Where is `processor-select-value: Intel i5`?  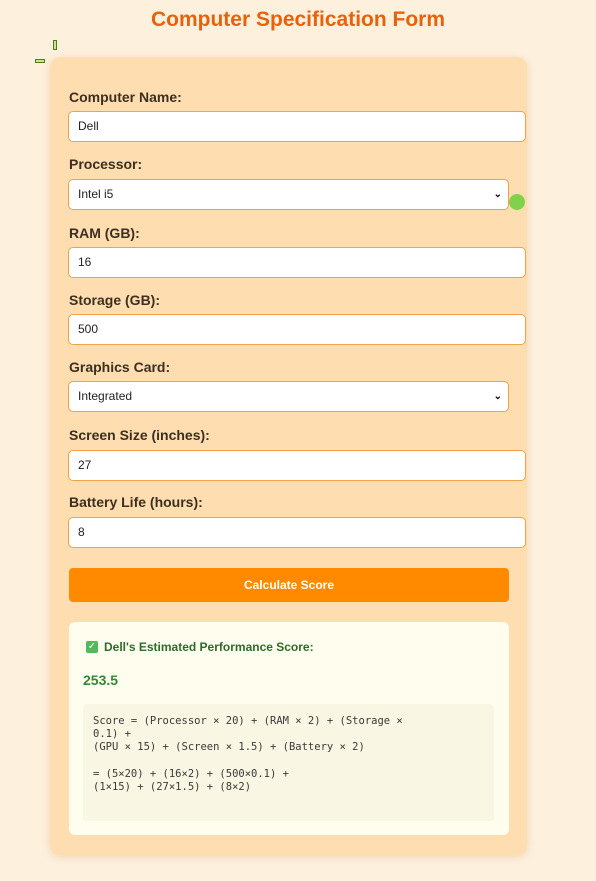
processor-select-value: Intel i5 is located at coordinates (96, 194).